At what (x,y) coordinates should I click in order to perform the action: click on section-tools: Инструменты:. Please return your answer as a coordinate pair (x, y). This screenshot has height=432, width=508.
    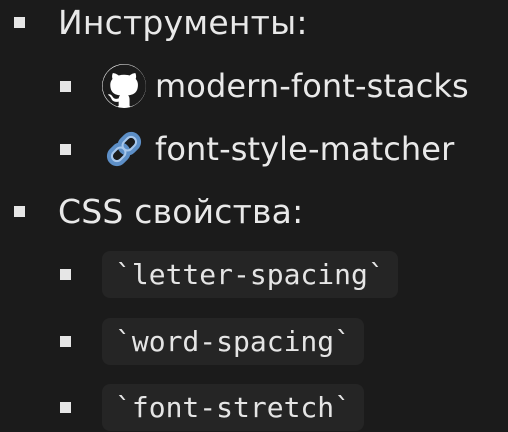
    Looking at the image, I should click on (161, 22).